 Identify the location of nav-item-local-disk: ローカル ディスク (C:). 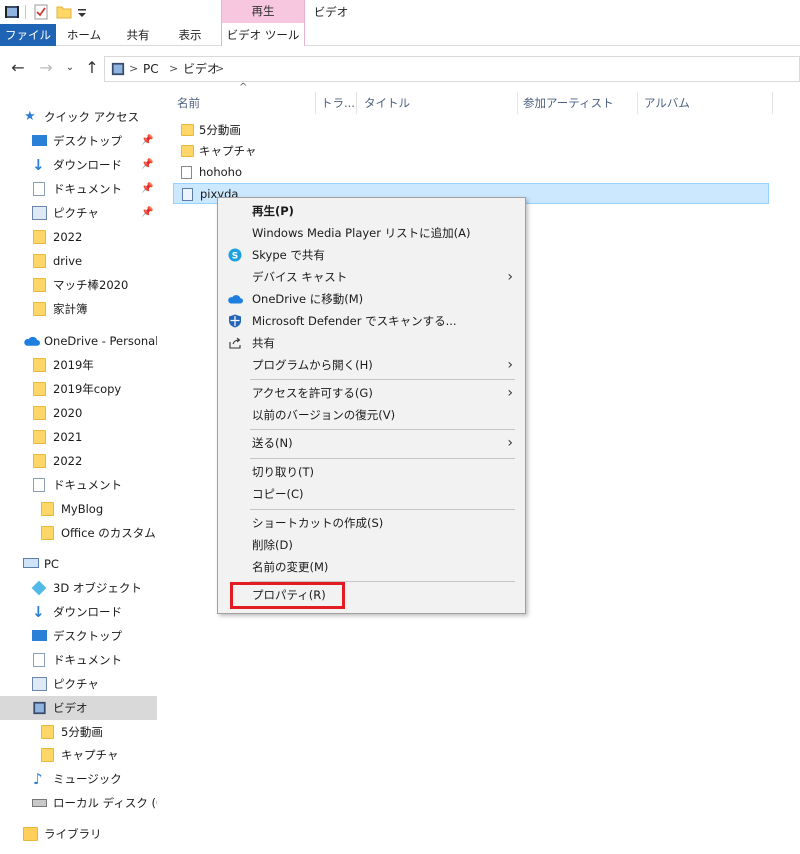
(78, 803).